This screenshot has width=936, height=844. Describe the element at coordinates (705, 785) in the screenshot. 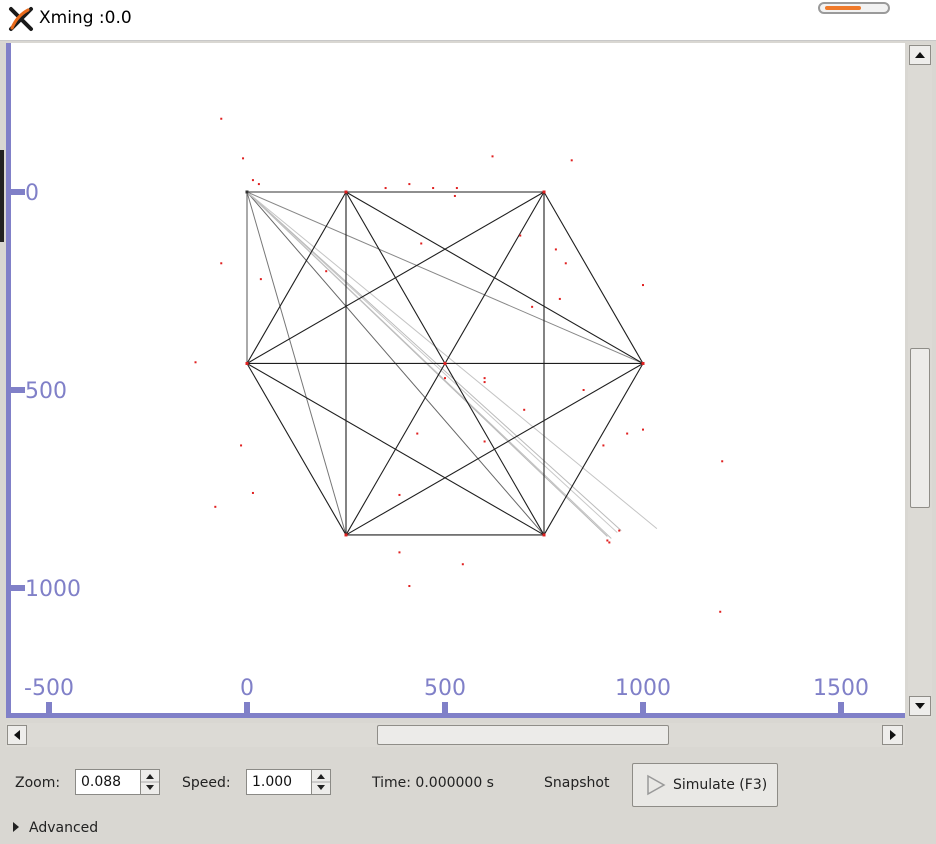

I see `simulate-button: Simulate (F3)` at that location.